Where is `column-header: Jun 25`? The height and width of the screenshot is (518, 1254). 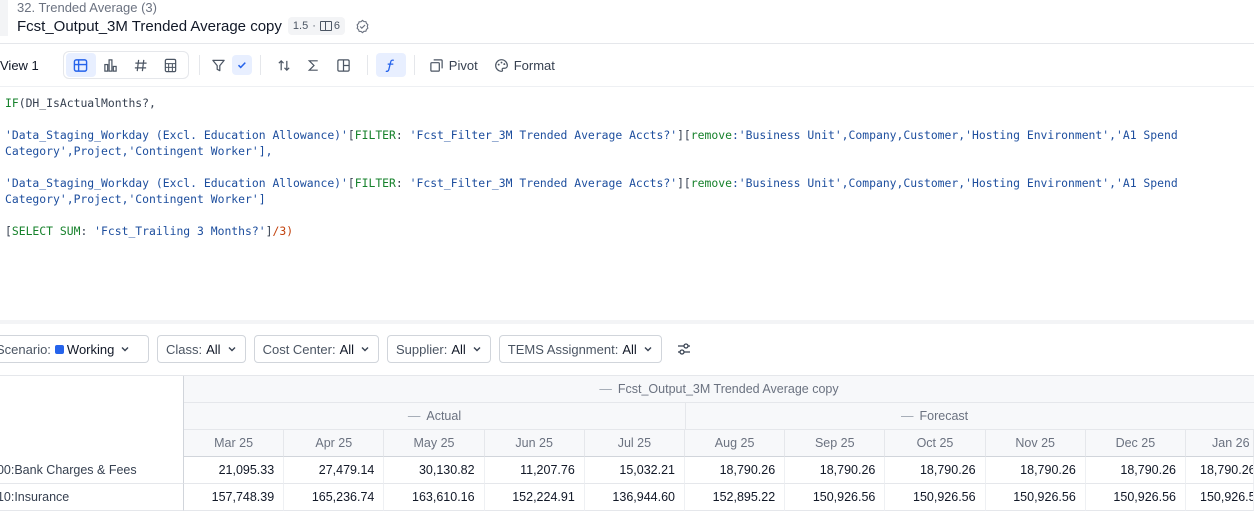 column-header: Jun 25 is located at coordinates (534, 443).